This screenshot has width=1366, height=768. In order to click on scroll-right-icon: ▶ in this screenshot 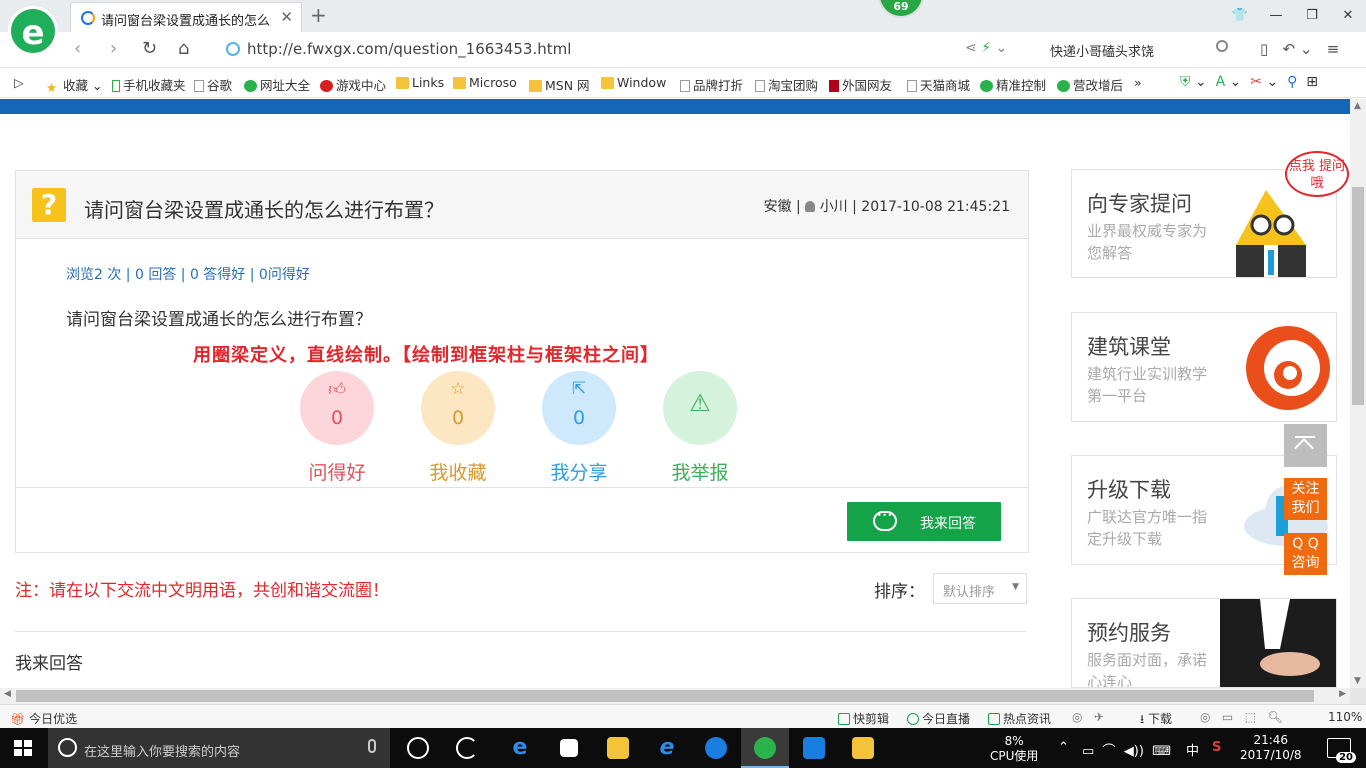, I will do `click(1342, 694)`.